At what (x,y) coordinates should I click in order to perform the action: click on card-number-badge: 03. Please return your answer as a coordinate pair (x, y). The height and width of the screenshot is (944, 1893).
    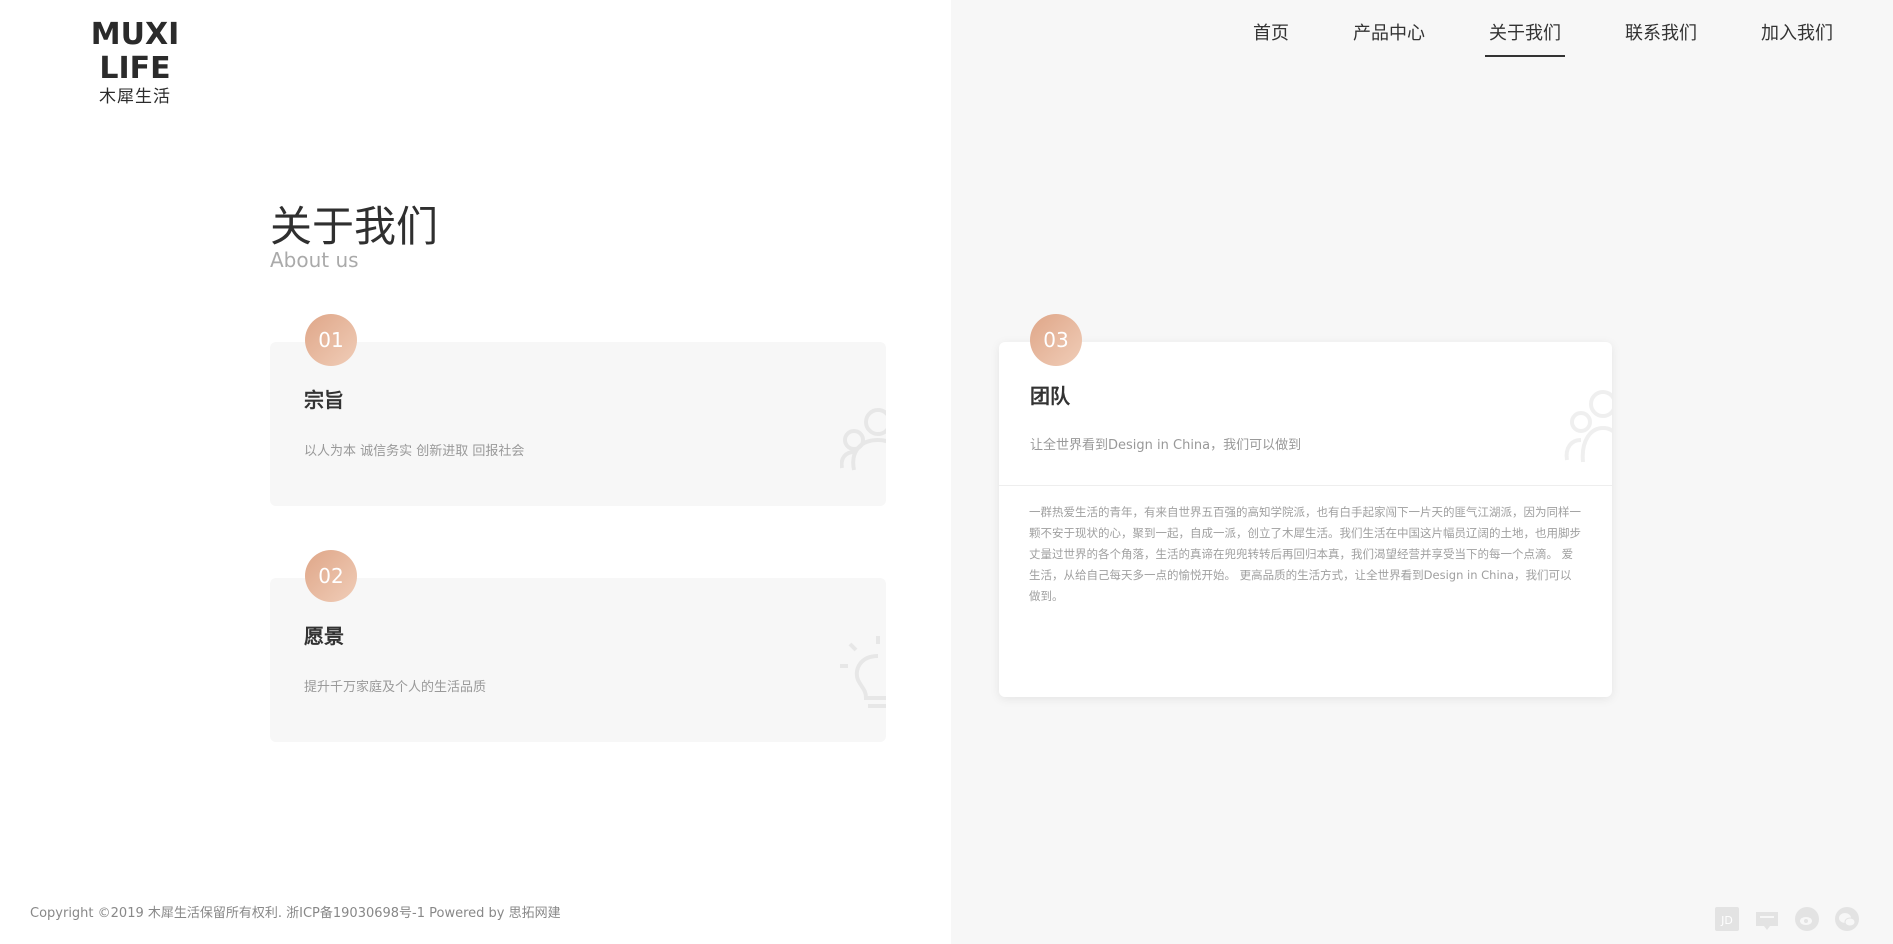
    Looking at the image, I should click on (1056, 340).